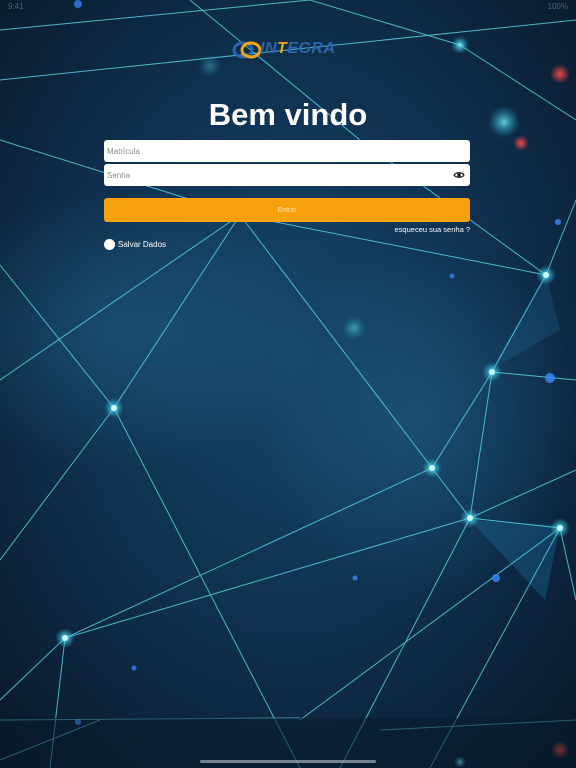 The image size is (576, 768). I want to click on logo-text: INTEGRA, so click(298, 49).